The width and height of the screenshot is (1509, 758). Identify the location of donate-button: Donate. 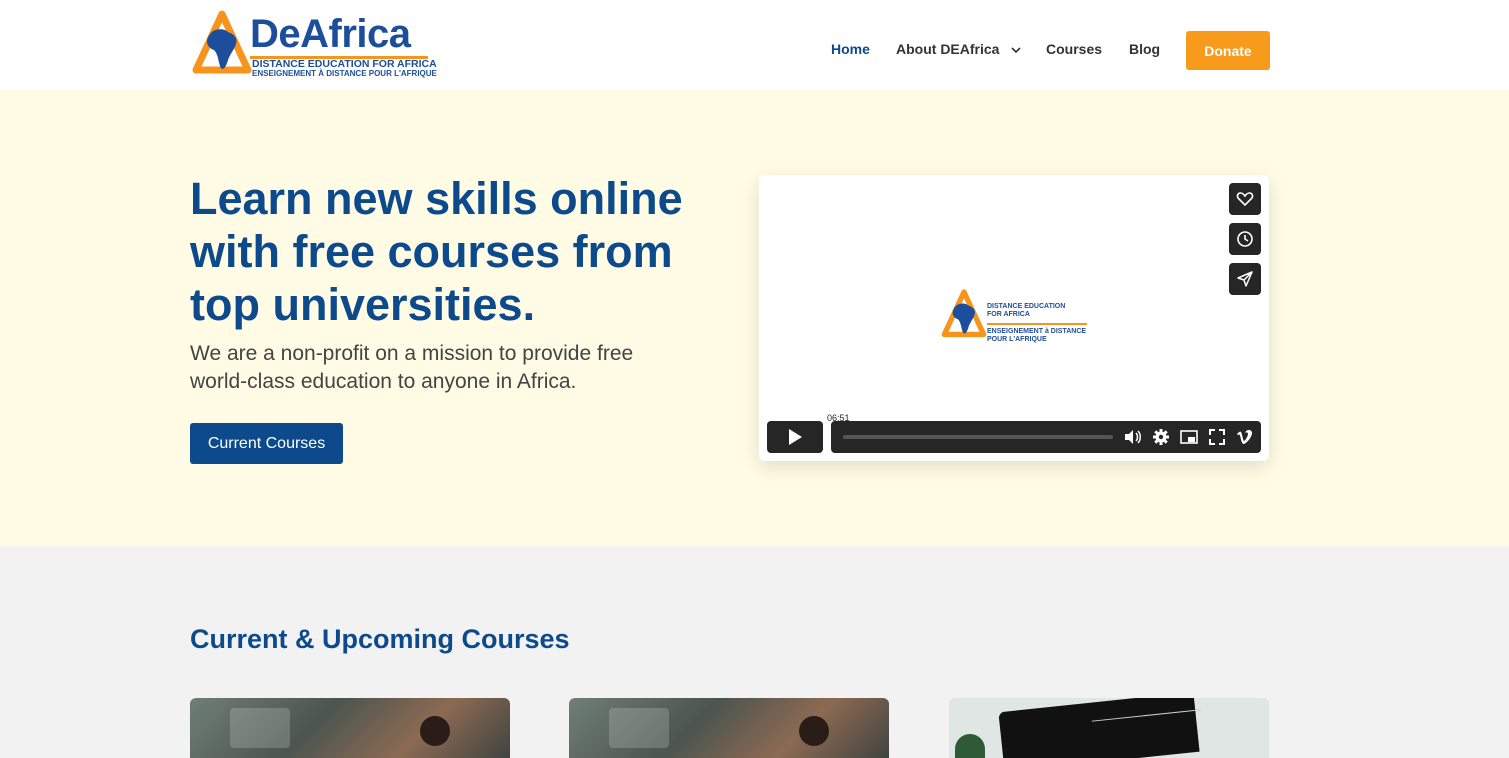
(1228, 50).